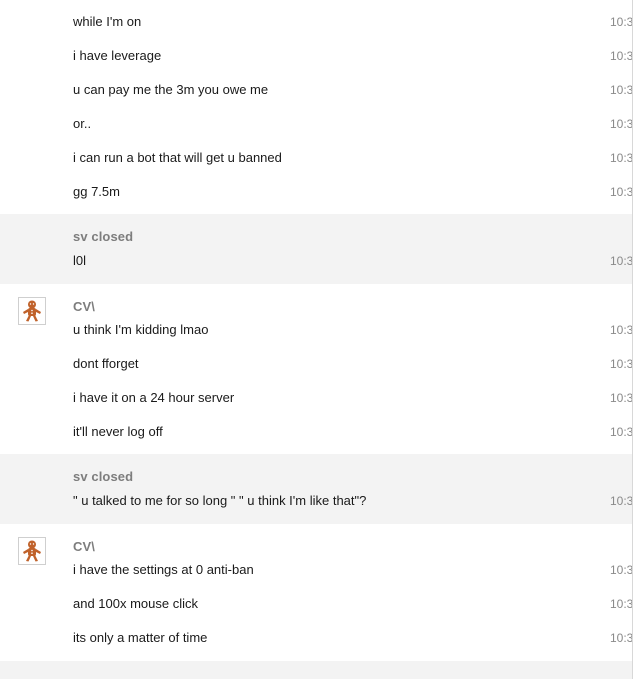 This screenshot has height=679, width=633. Describe the element at coordinates (136, 603) in the screenshot. I see `message-text: and 100x mouse click` at that location.